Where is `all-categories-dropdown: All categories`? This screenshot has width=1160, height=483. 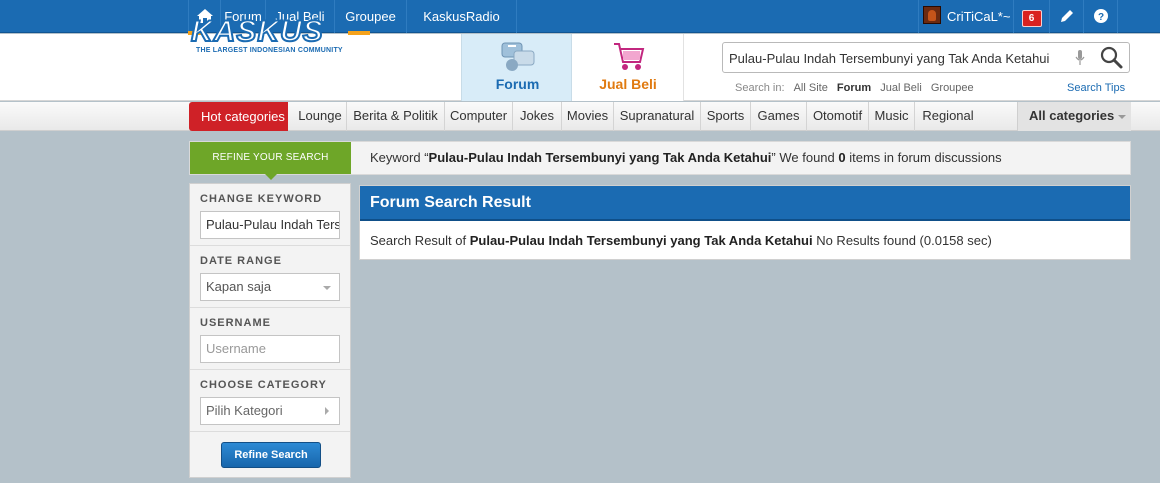 all-categories-dropdown: All categories is located at coordinates (1074, 116).